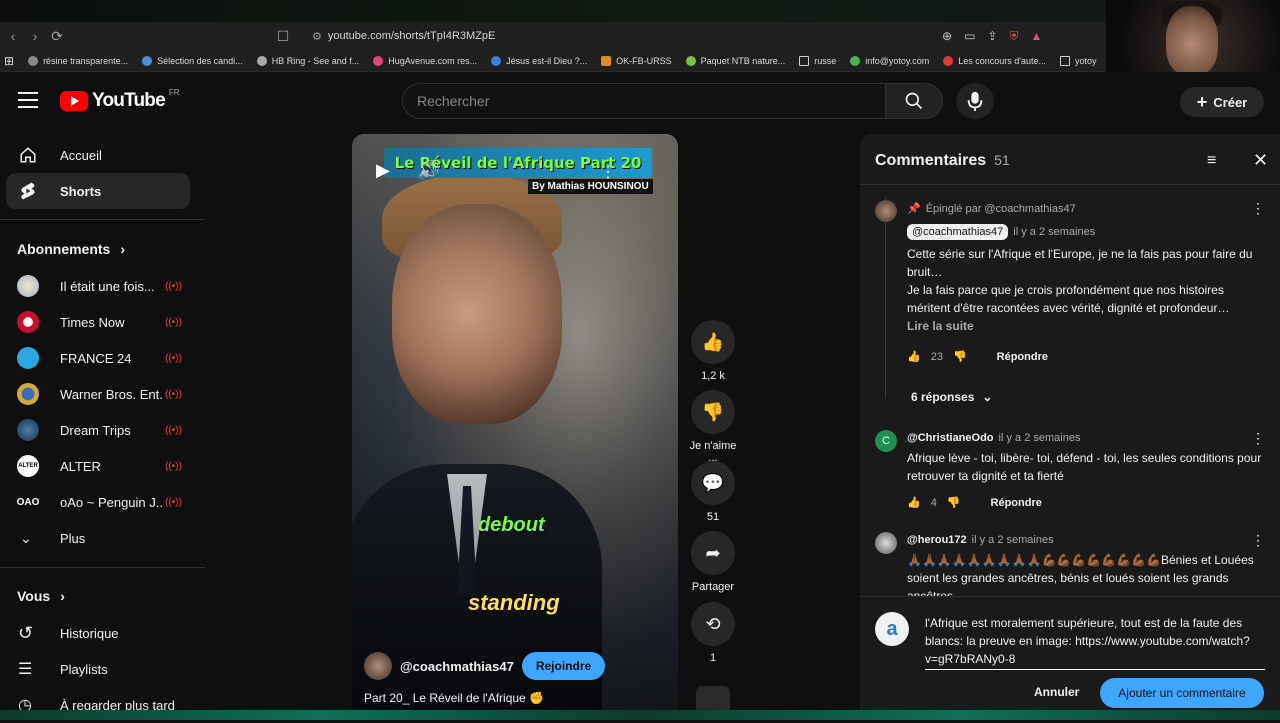 The width and height of the screenshot is (1280, 723). I want to click on bookmark-folder: yotoy, so click(1078, 60).